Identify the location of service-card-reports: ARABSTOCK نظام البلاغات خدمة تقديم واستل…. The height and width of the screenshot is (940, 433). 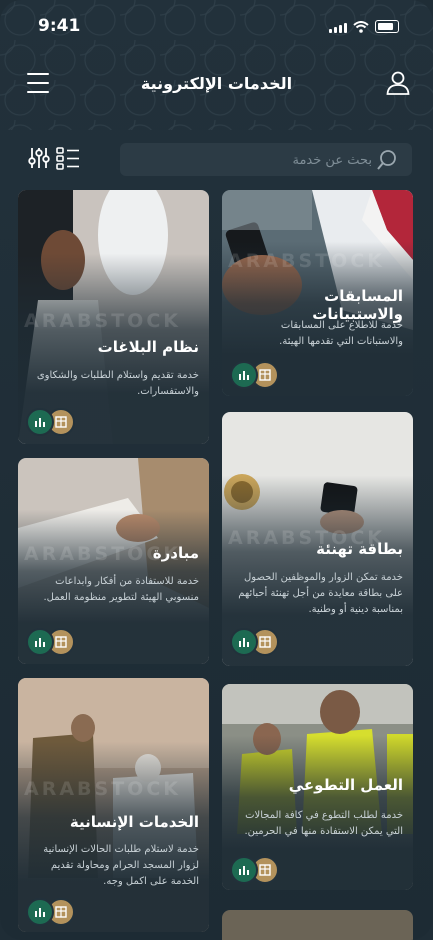
(113, 317).